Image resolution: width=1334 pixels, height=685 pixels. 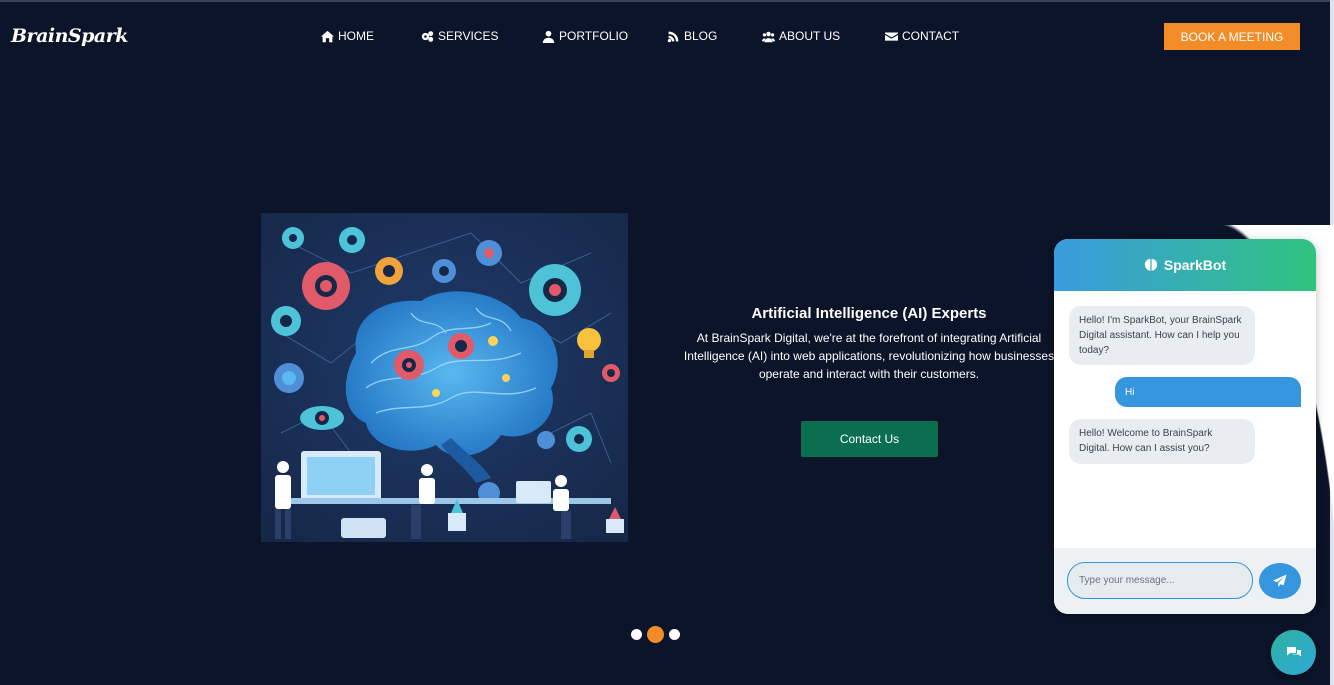 What do you see at coordinates (327, 36) in the screenshot?
I see `home-icon` at bounding box center [327, 36].